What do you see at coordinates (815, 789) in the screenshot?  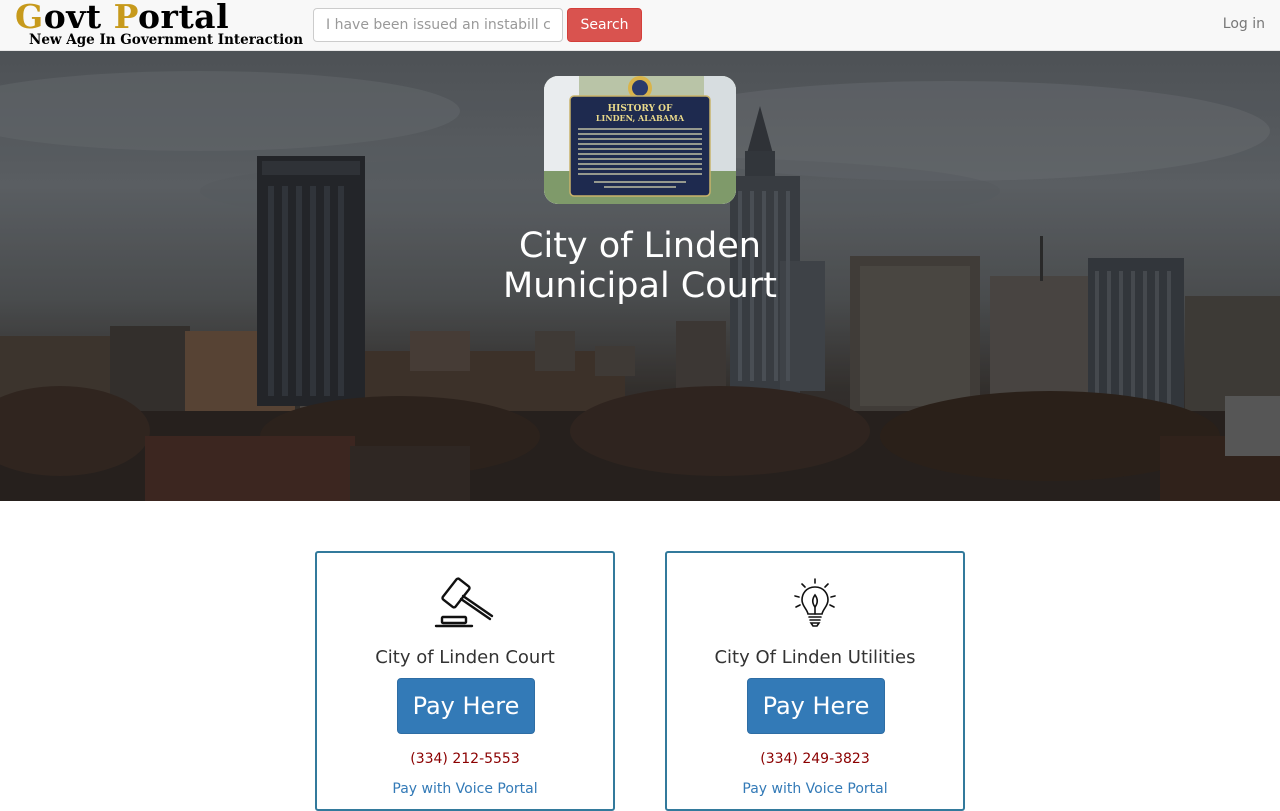 I see `utilities-voice-portal-link: Pay with Voice Portal` at bounding box center [815, 789].